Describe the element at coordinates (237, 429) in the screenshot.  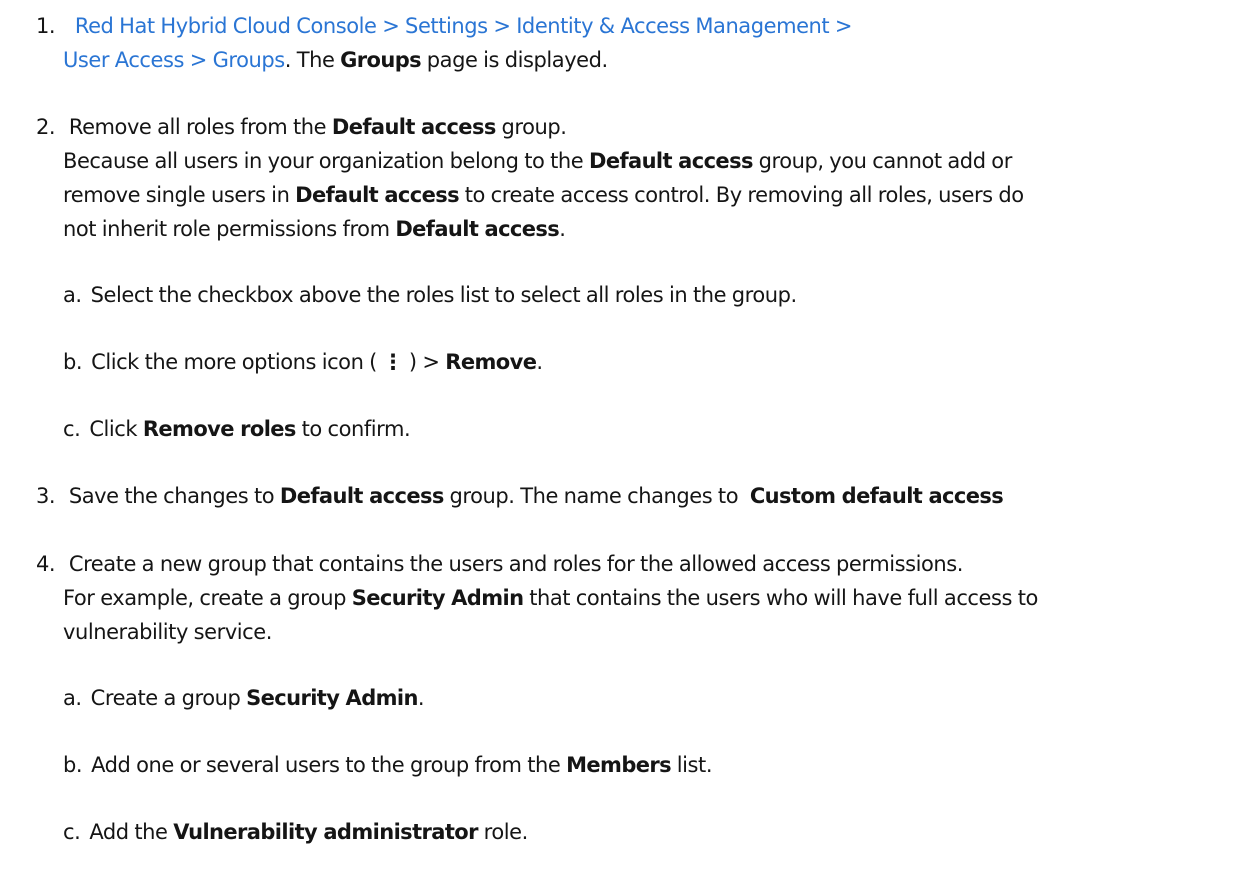
I see `step-2c: c. Click Remove roles to confirm.` at that location.